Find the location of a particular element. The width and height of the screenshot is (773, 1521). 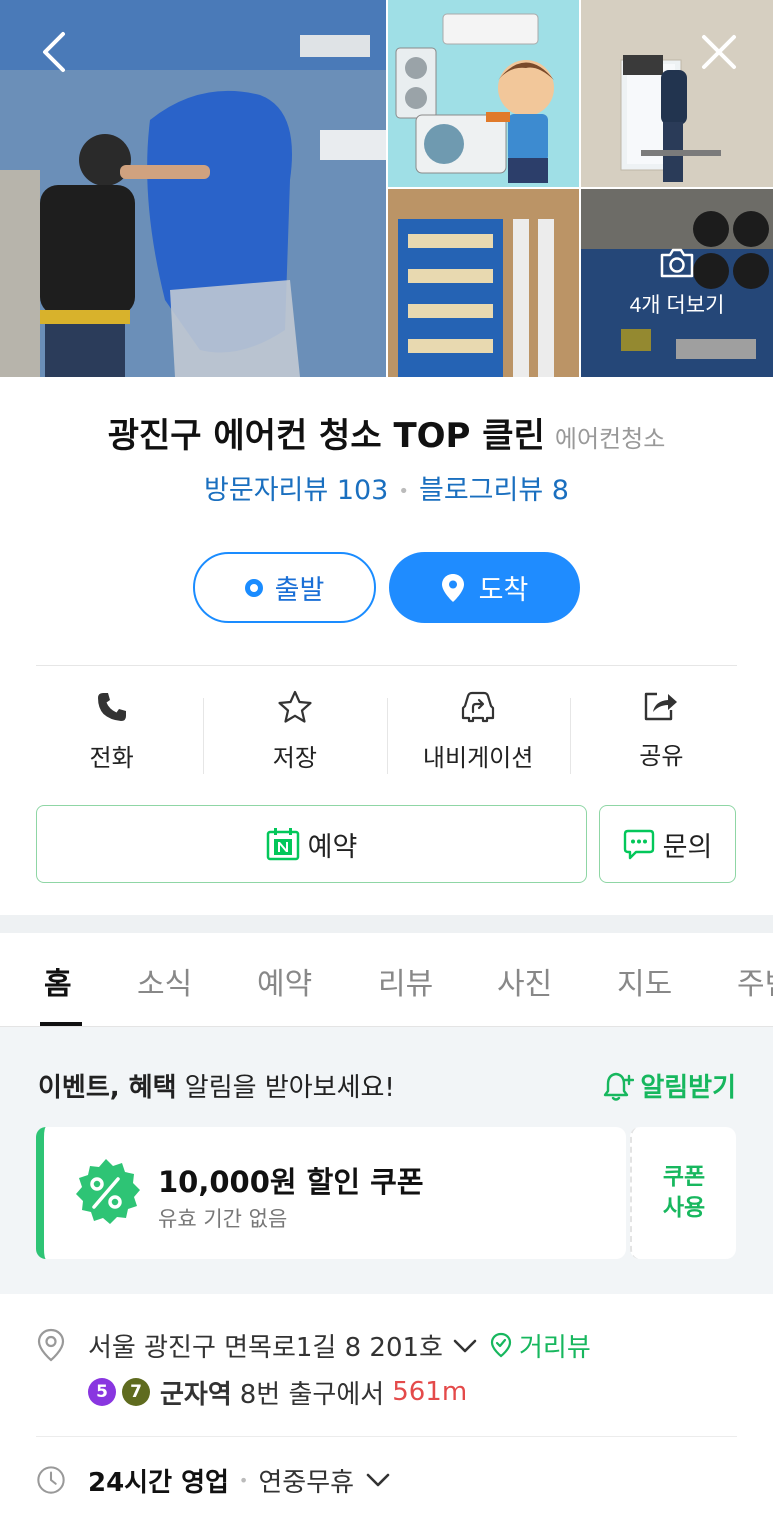

active-tab-indicator is located at coordinates (61, 1024).